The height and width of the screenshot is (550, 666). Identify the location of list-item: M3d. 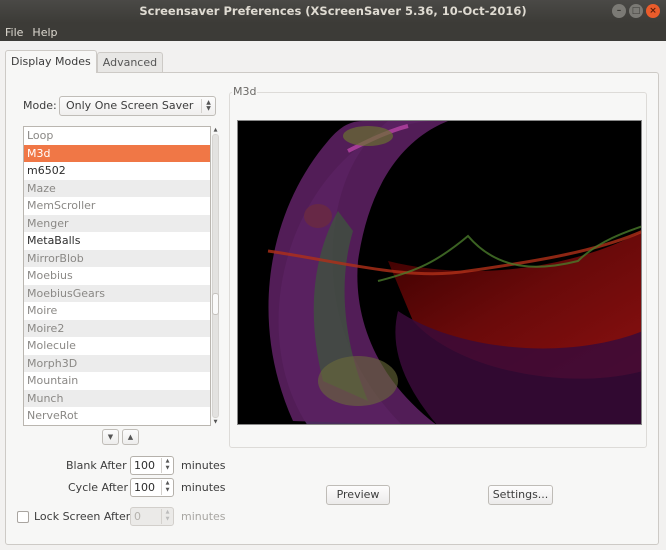
(117, 153).